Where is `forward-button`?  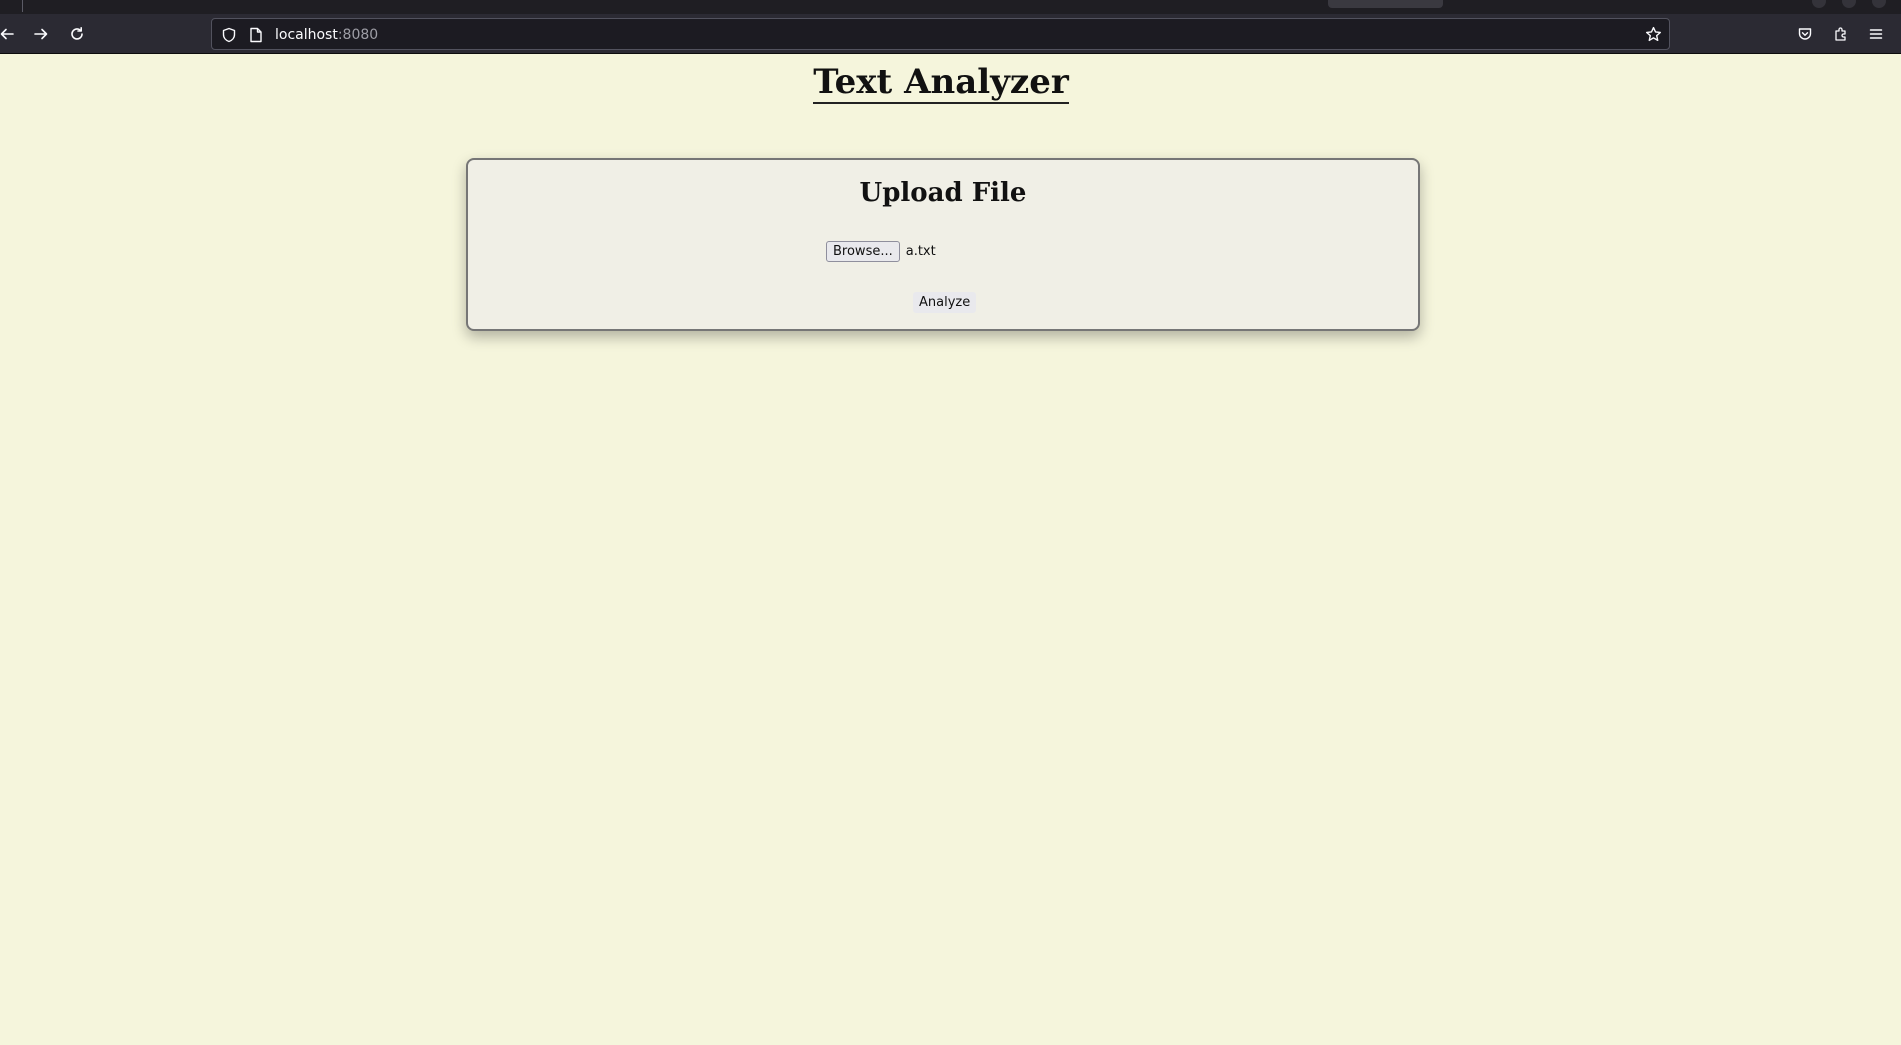 forward-button is located at coordinates (41, 34).